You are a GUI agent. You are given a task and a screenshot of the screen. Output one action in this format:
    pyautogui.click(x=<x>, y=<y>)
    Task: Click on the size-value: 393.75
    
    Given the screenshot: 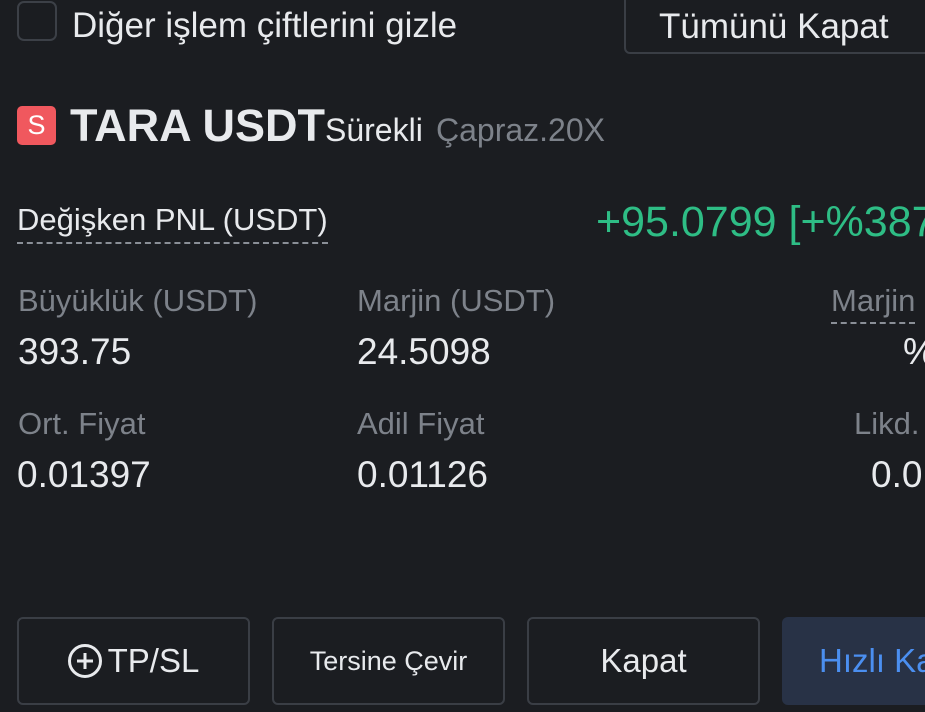 What is the action you would take?
    pyautogui.click(x=75, y=351)
    